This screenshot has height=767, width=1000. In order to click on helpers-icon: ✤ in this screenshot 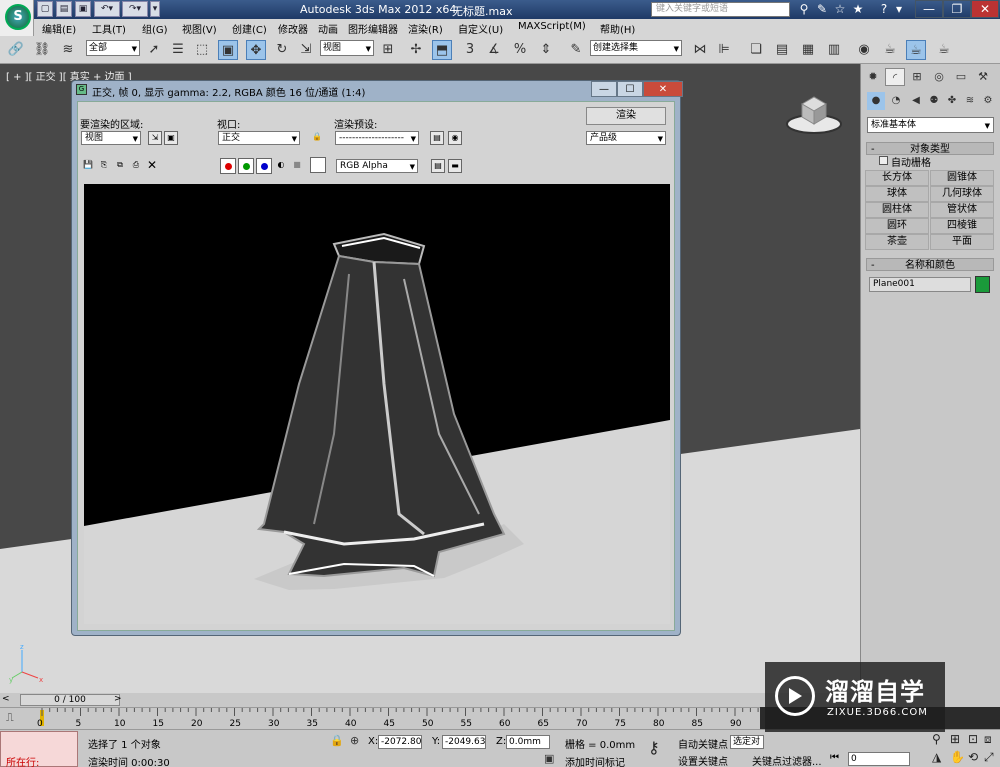, I will do `click(952, 101)`.